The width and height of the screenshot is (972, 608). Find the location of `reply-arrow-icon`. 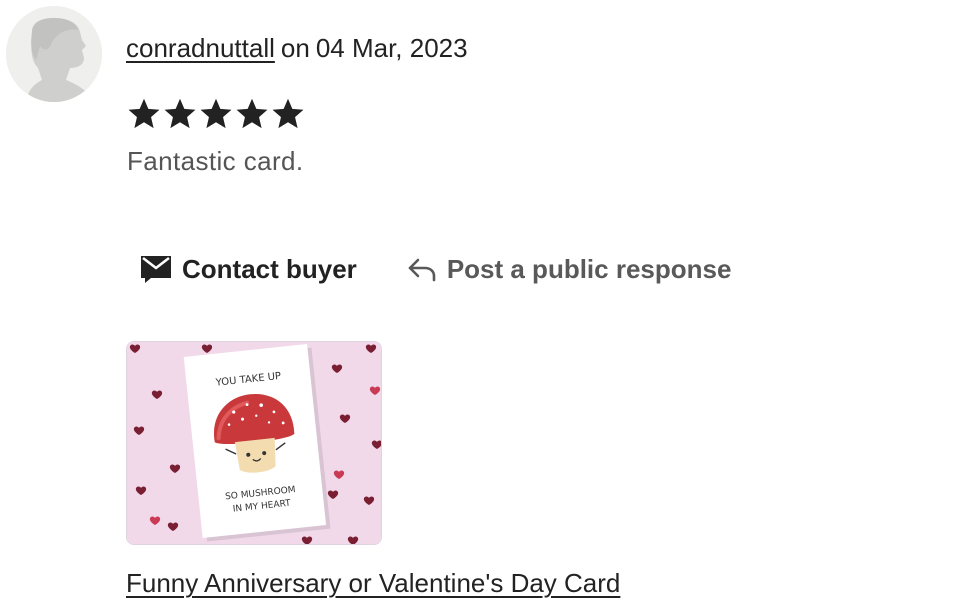

reply-arrow-icon is located at coordinates (422, 269).